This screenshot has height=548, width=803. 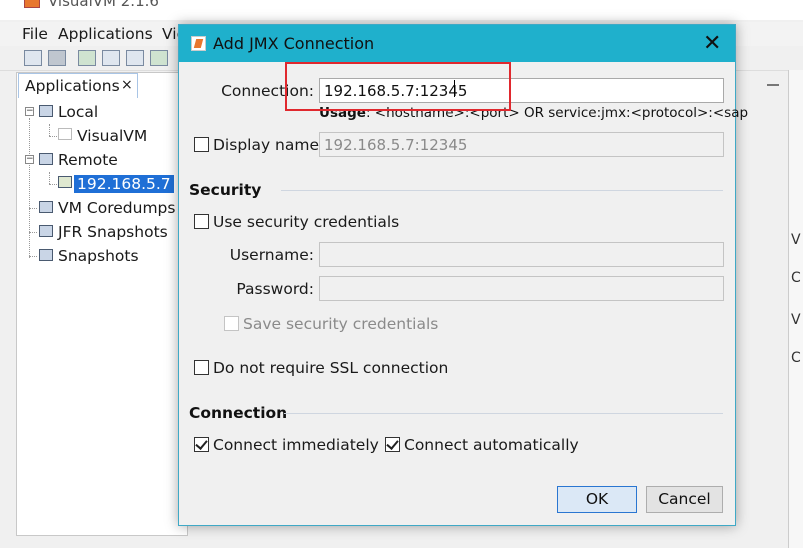 What do you see at coordinates (46, 207) in the screenshot?
I see `coredumps-icon` at bounding box center [46, 207].